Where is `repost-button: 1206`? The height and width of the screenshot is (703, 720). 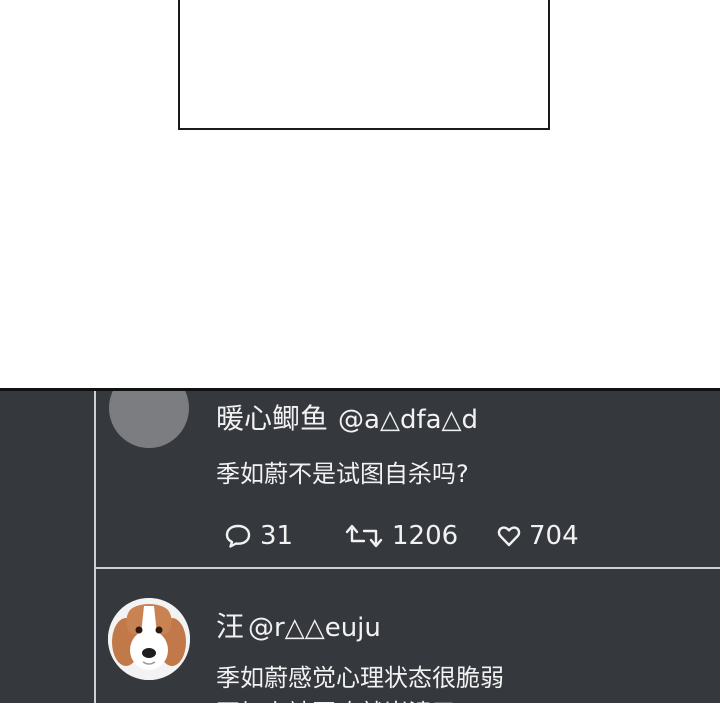
repost-button: 1206 is located at coordinates (401, 536).